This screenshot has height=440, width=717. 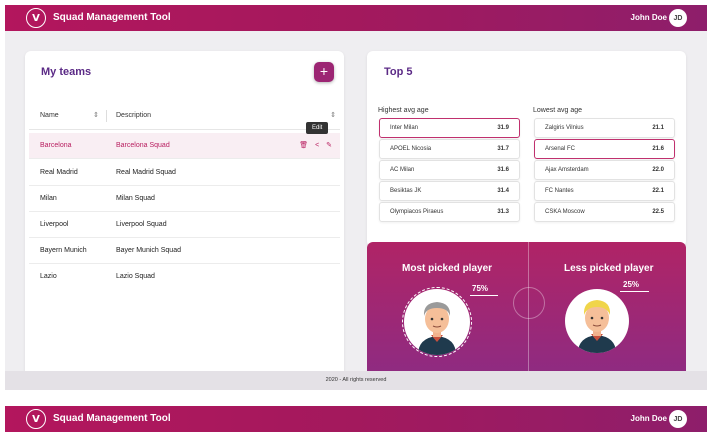 I want to click on column-header-name: Name, so click(x=49, y=115).